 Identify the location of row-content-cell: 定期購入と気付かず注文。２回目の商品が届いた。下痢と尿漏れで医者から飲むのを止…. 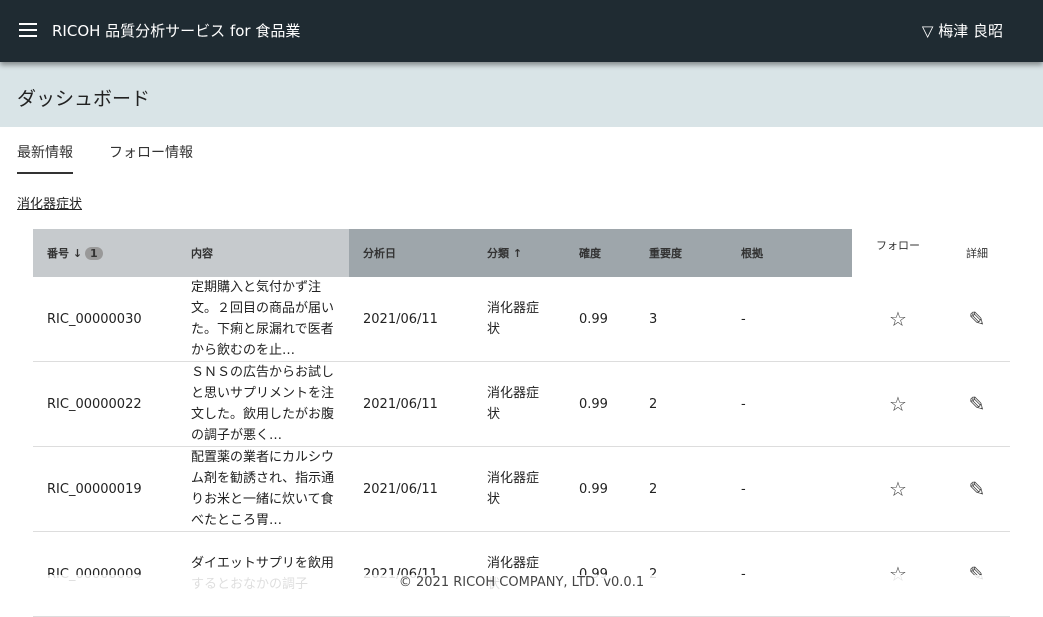
(263, 319).